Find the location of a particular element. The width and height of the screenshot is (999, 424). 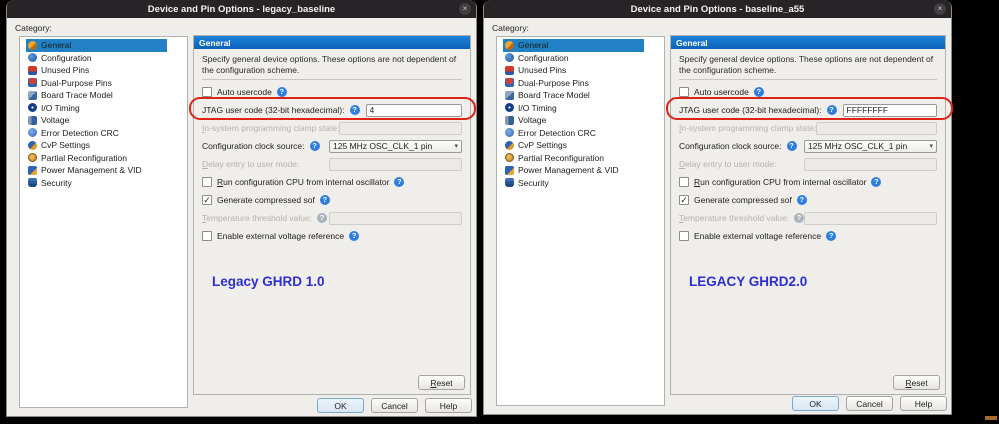

delay-entry-input is located at coordinates (395, 164).